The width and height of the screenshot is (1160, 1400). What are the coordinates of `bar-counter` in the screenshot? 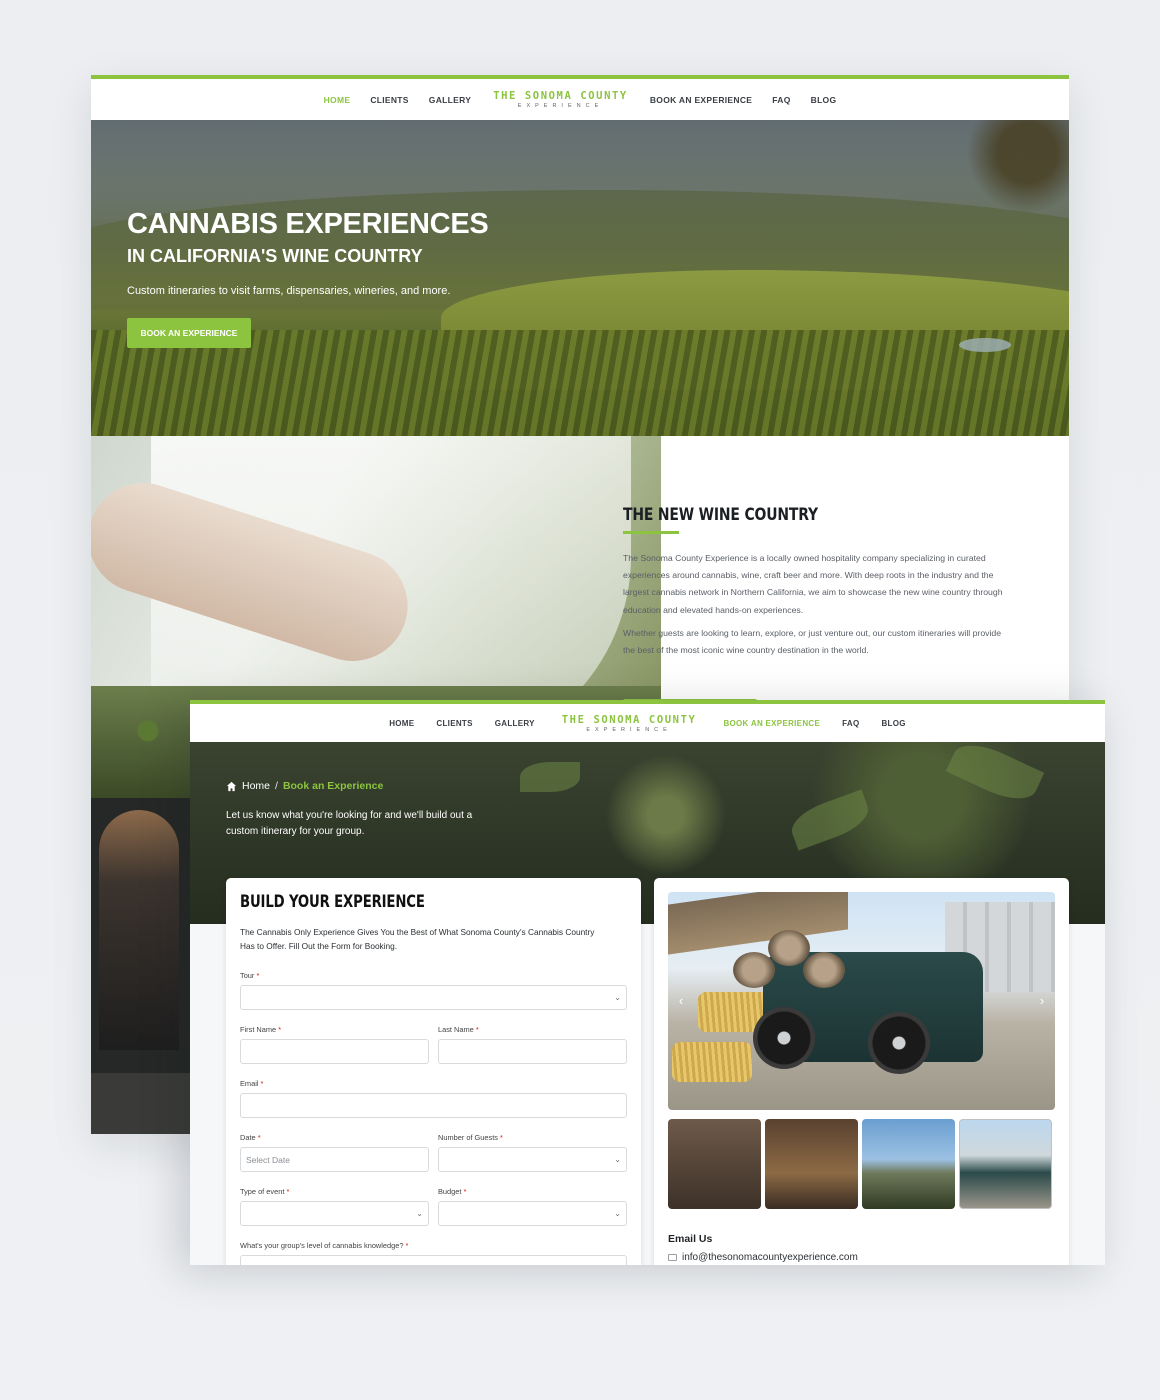 It's located at (140, 1103).